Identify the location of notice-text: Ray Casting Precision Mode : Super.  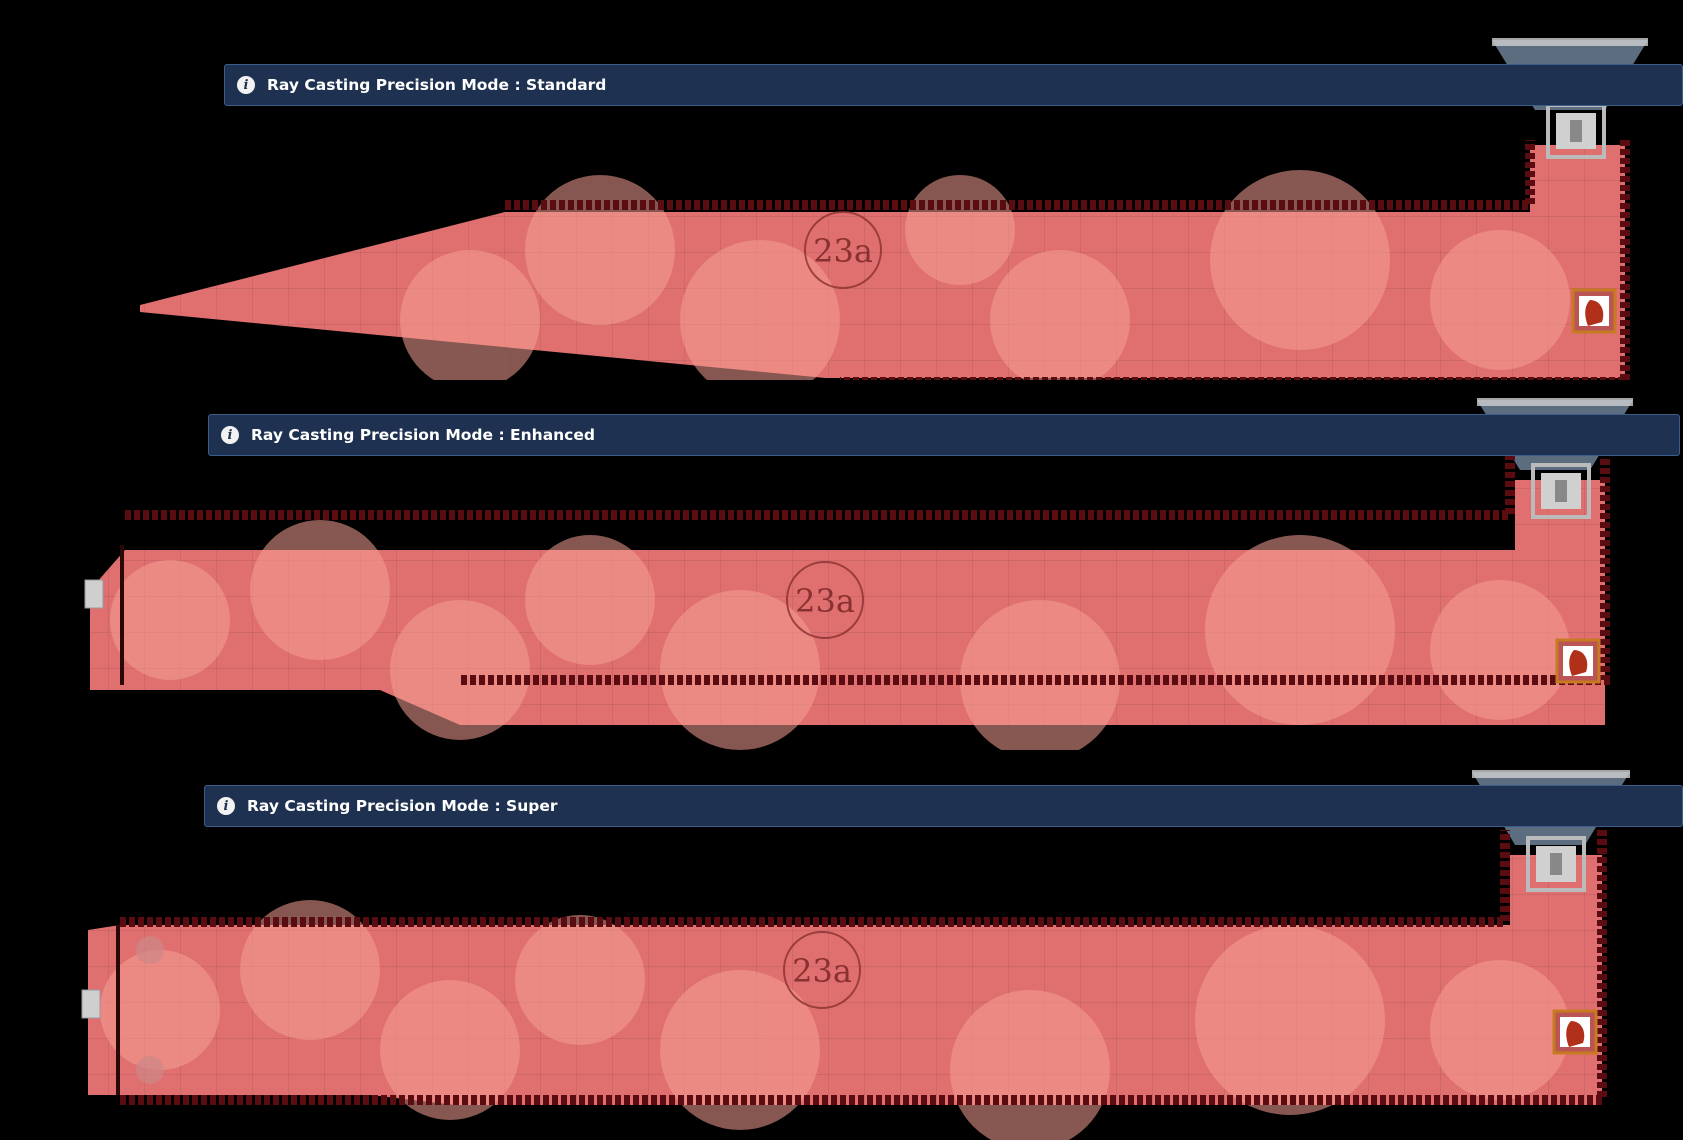
(402, 806).